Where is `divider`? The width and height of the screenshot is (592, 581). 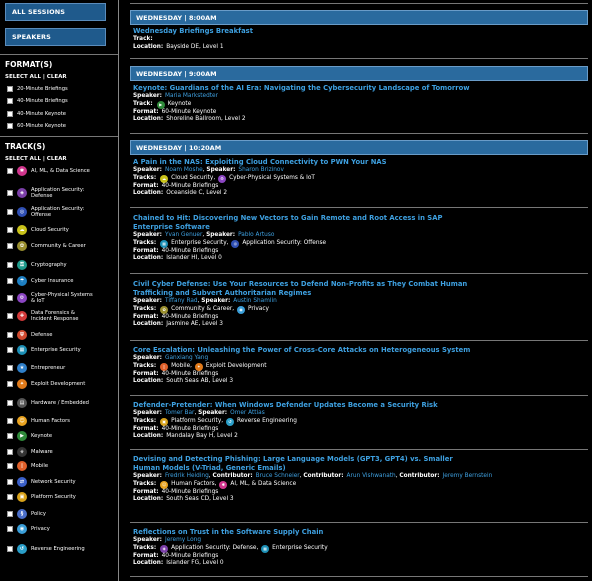 divider is located at coordinates (359, 3).